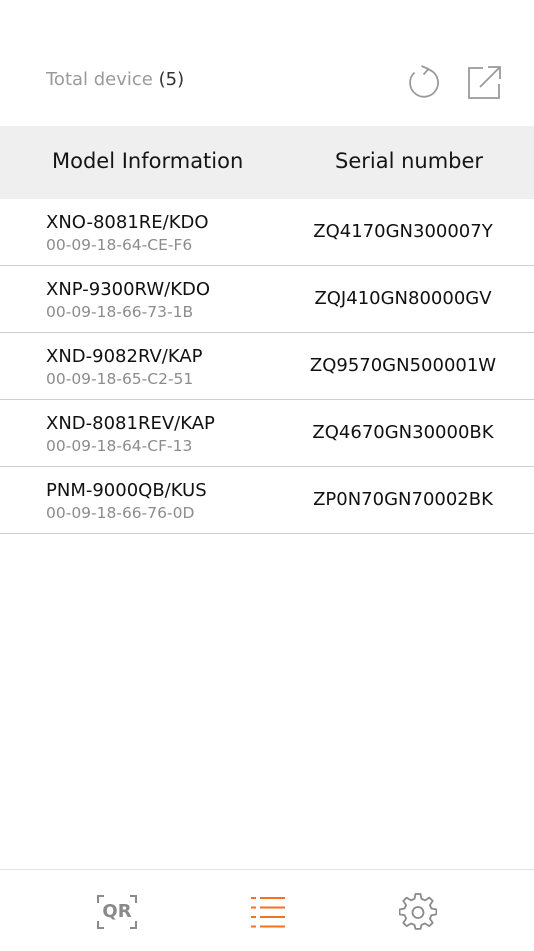 Image resolution: width=534 pixels, height=951 pixels. I want to click on device-model: XNP-9300RW/KDO, so click(128, 289).